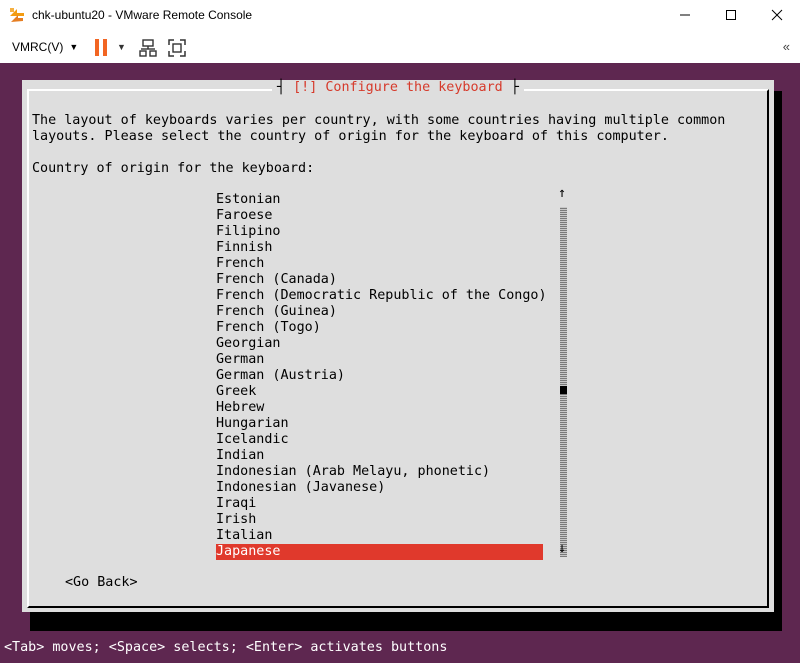 The height and width of the screenshot is (663, 800). I want to click on scrollbar-thumb, so click(563, 390).